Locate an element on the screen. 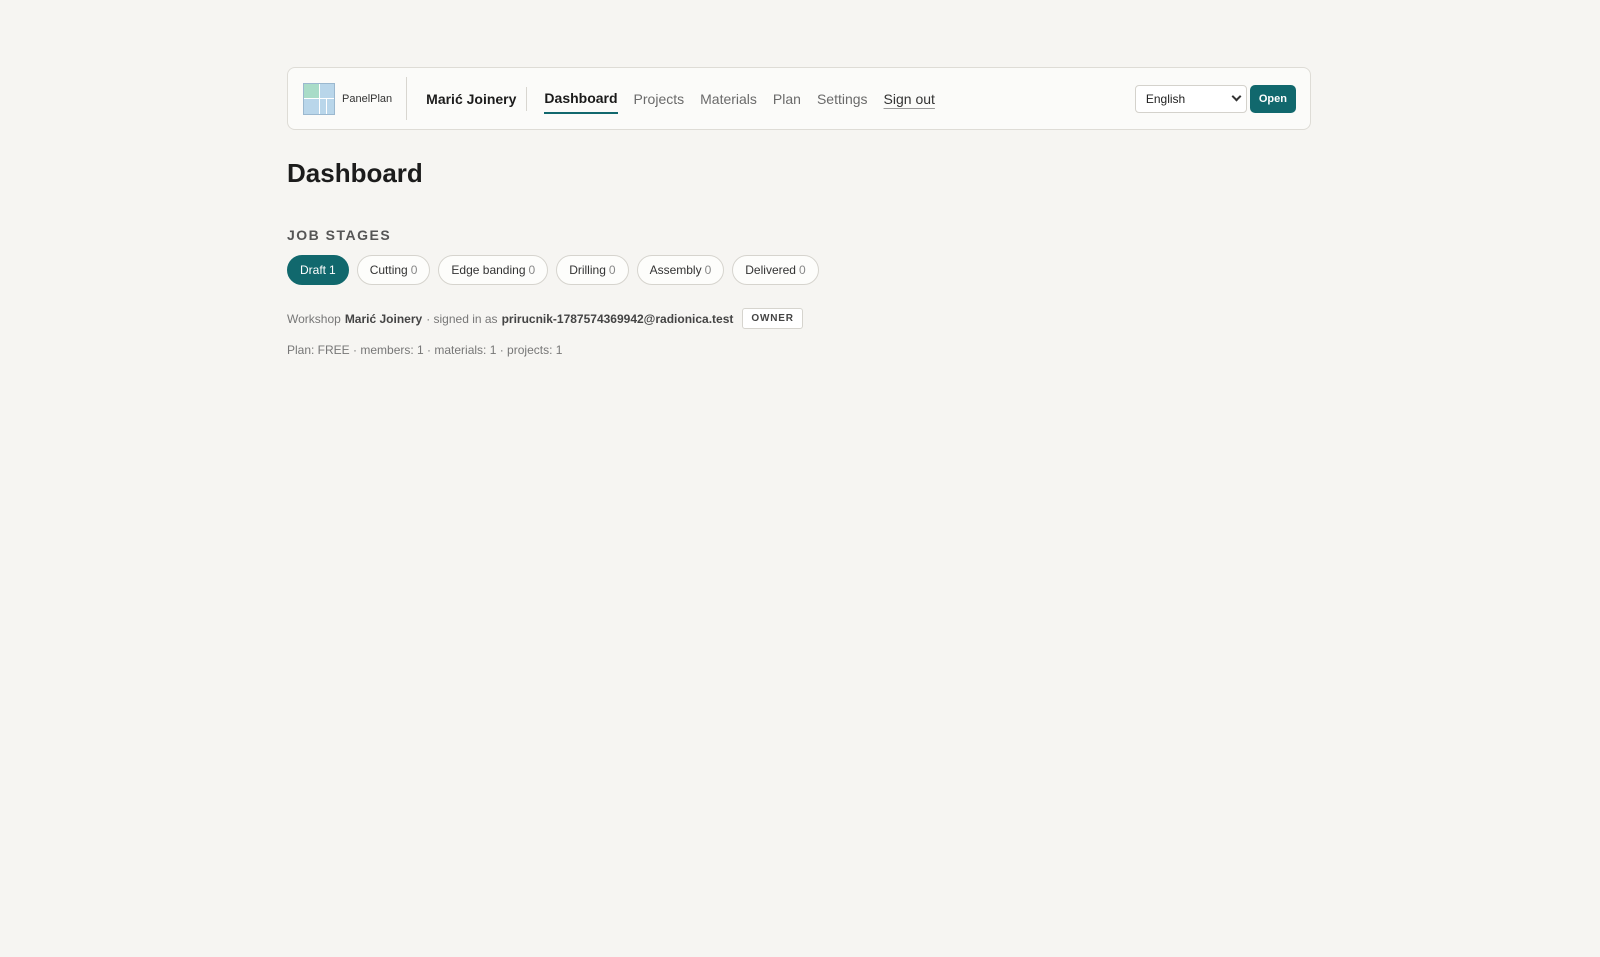 The image size is (1600, 957). brand: PanelPlan is located at coordinates (355, 98).